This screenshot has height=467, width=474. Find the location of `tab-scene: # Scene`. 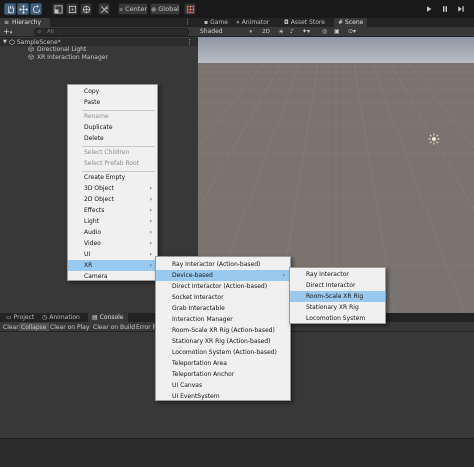

tab-scene: # Scene is located at coordinates (351, 22).